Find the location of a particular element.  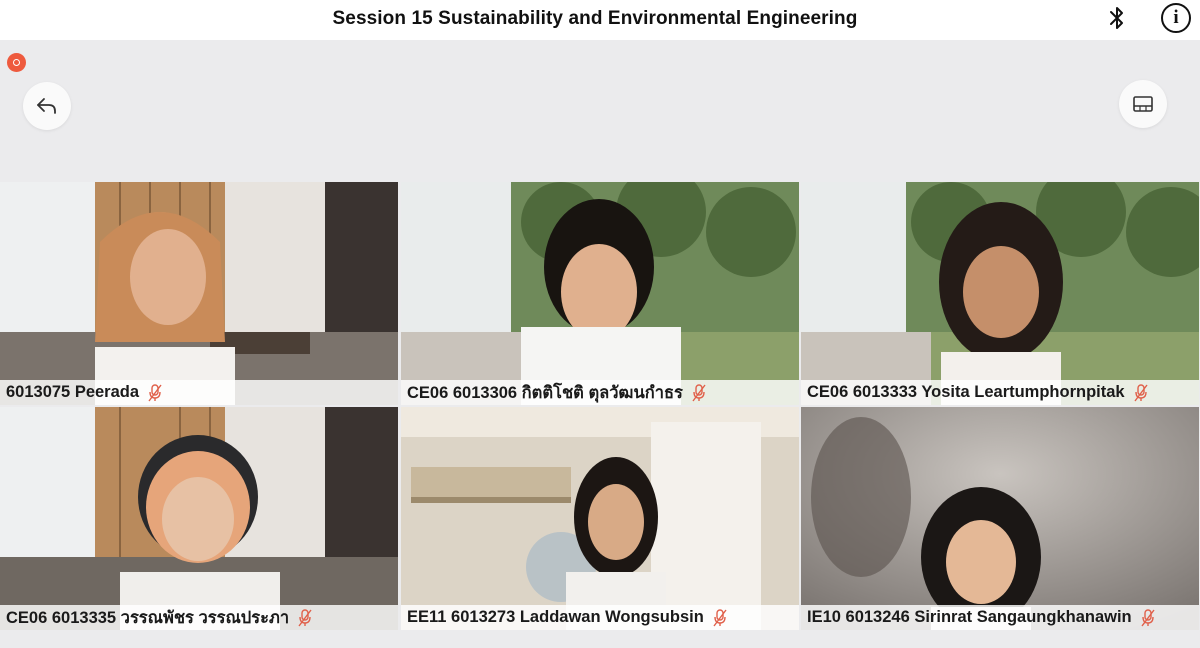

participant-name: CE06 6013333 Yosita Leartumphornpitak is located at coordinates (966, 392).